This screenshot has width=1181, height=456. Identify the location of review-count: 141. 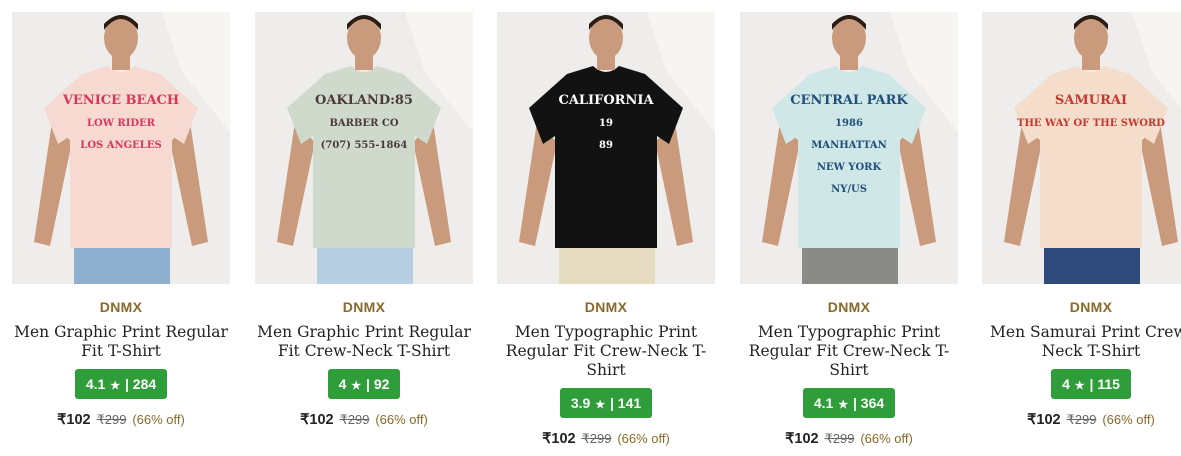
(629, 403).